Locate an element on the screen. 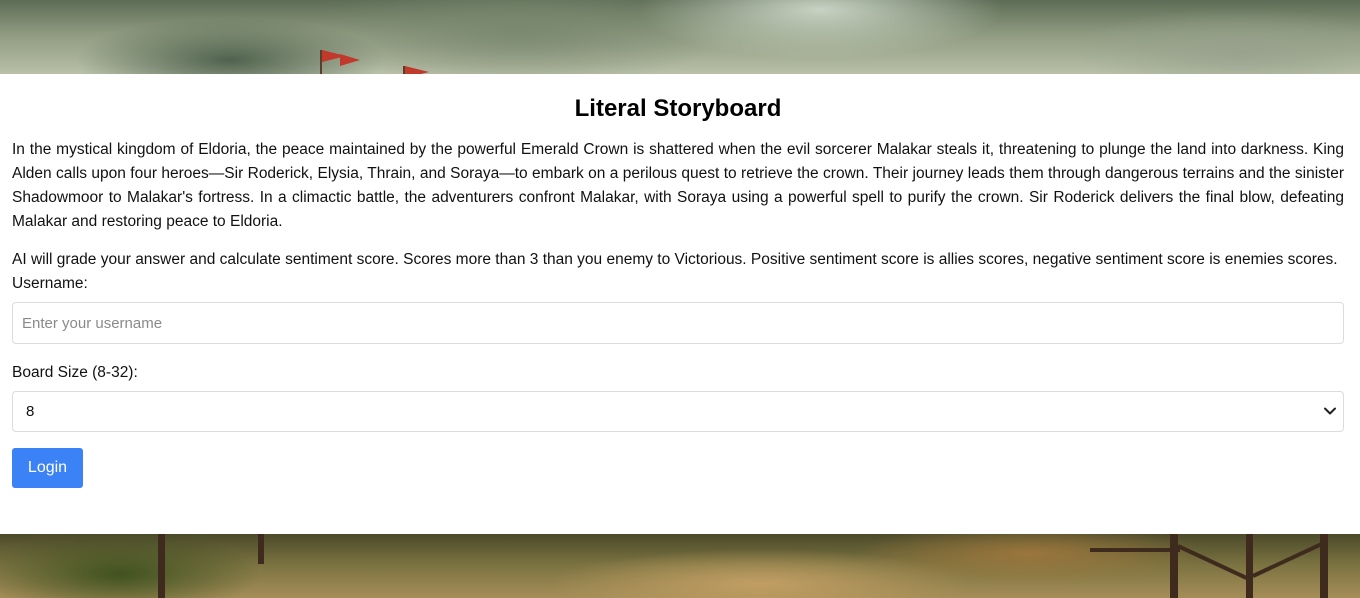 The width and height of the screenshot is (1360, 598). background-illustration-top is located at coordinates (680, 37).